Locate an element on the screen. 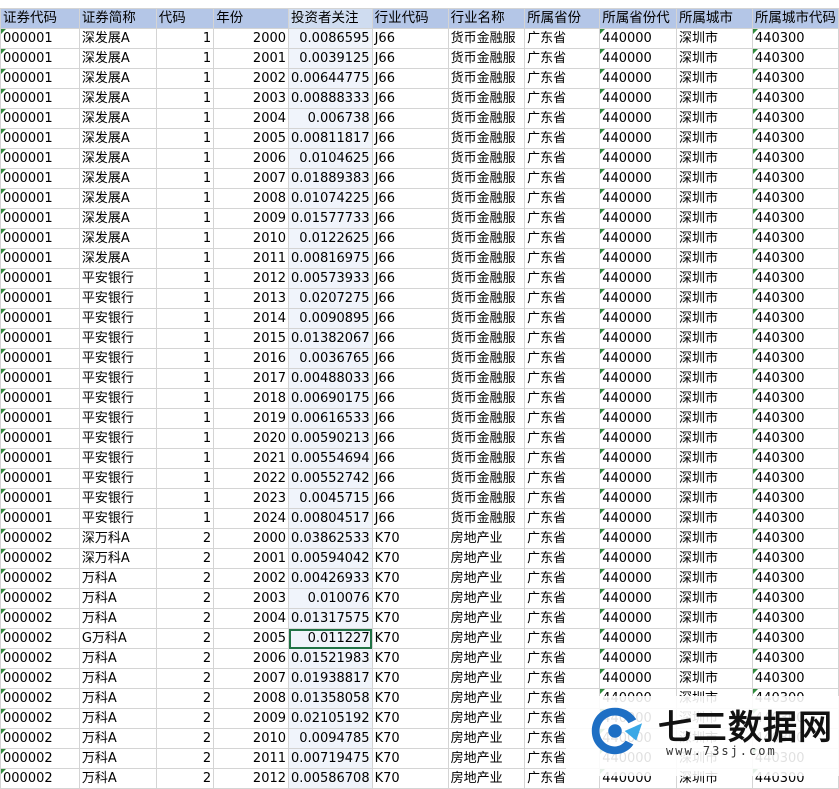 This screenshot has width=839, height=789. column-header: 行业代码 is located at coordinates (410, 18).